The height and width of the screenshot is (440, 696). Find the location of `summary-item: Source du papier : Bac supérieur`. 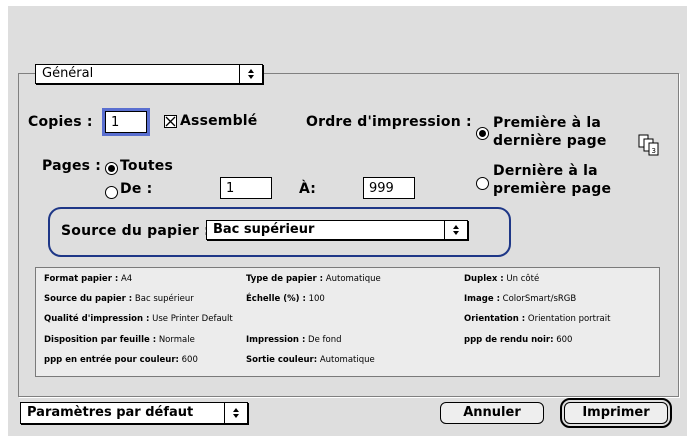

summary-item: Source du papier : Bac supérieur is located at coordinates (119, 299).